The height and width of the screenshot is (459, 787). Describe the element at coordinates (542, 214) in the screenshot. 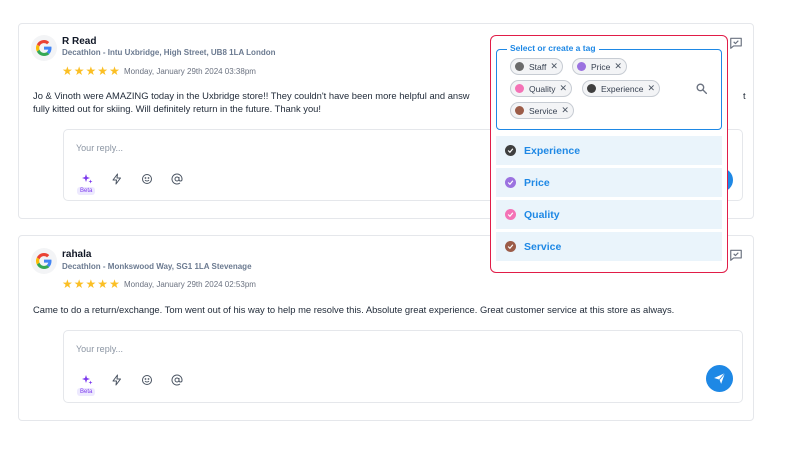

I see `tag-option-label: Quality` at that location.